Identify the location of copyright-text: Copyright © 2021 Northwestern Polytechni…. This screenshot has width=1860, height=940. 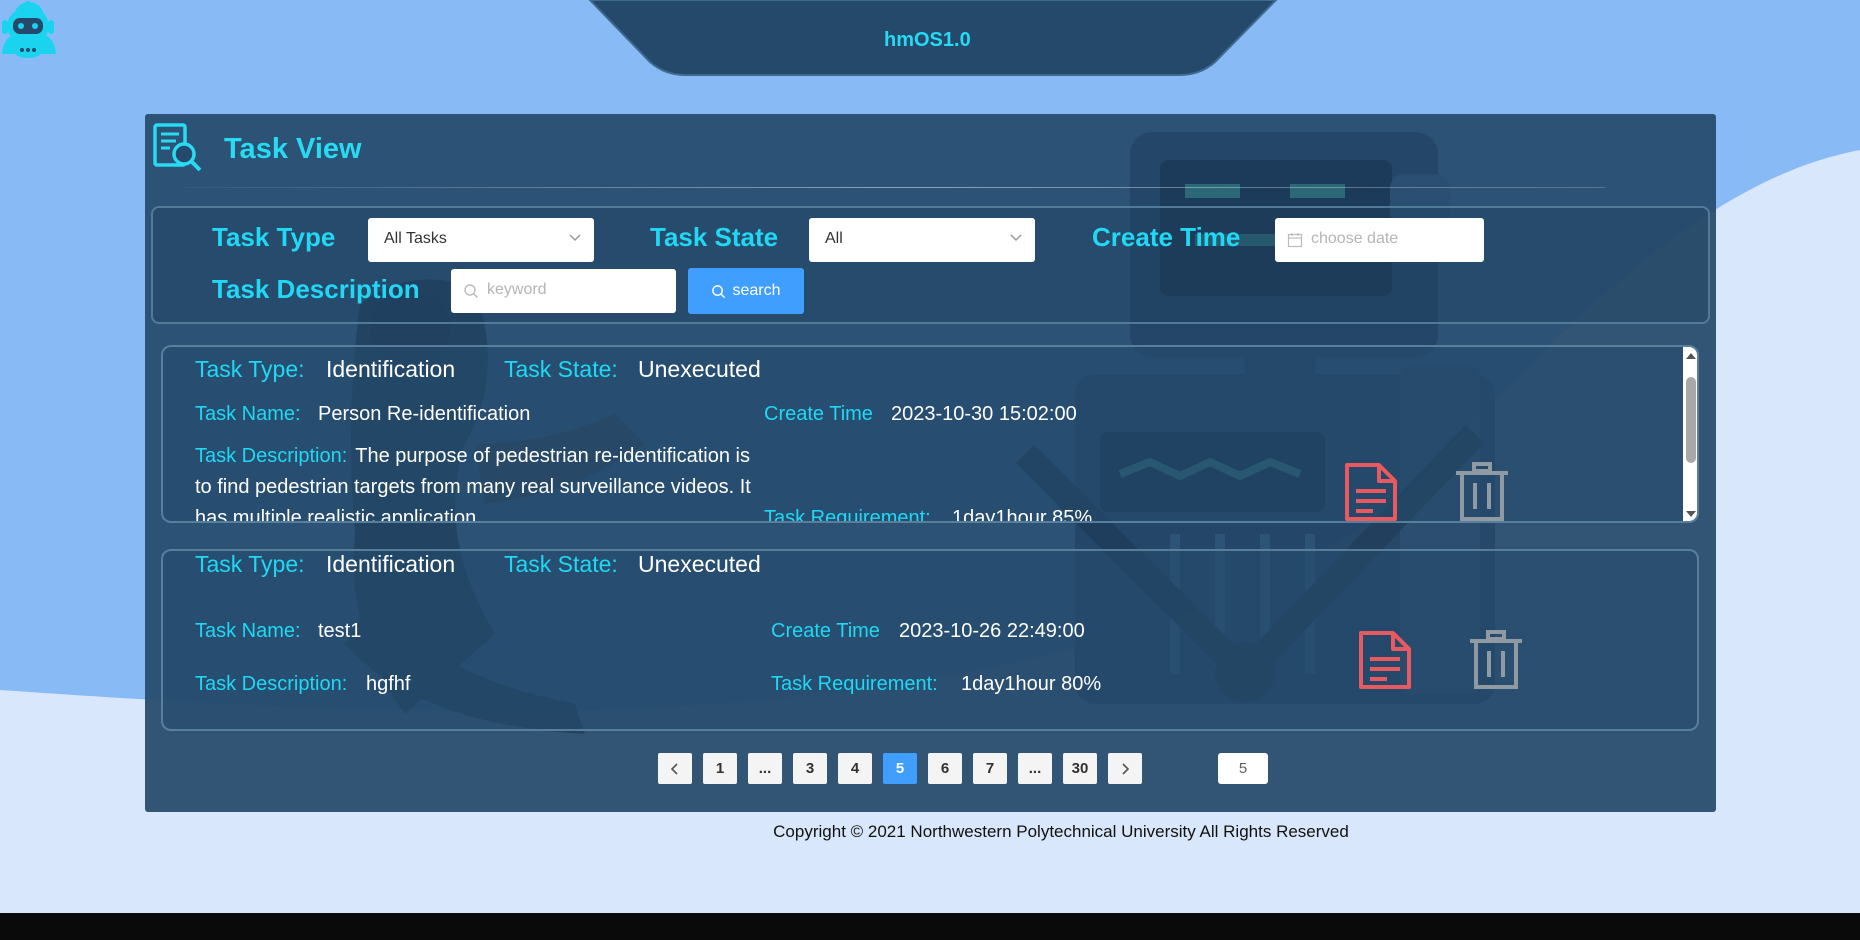
(1061, 831).